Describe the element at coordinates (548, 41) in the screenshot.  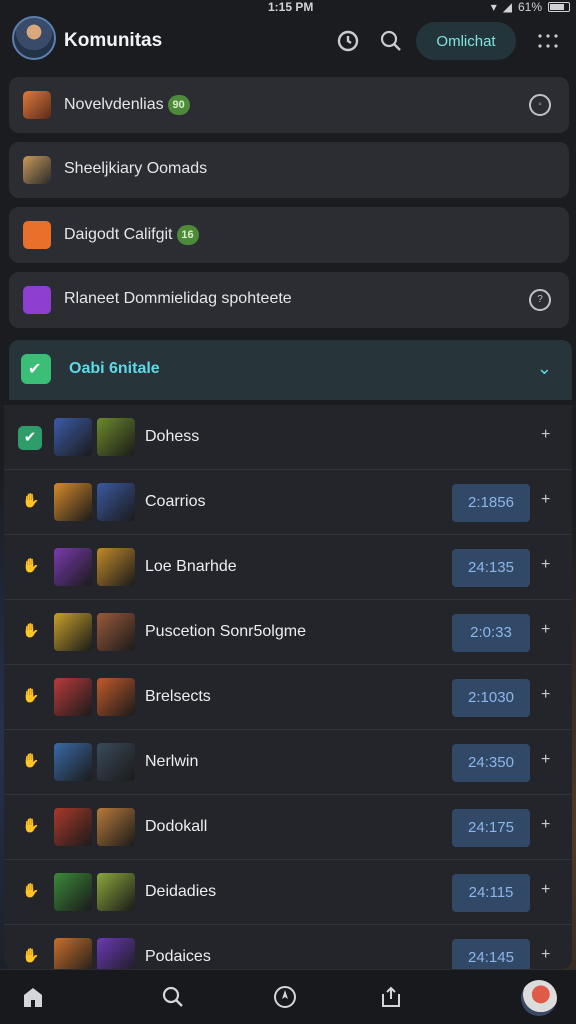
I see `grid-menu-icon` at that location.